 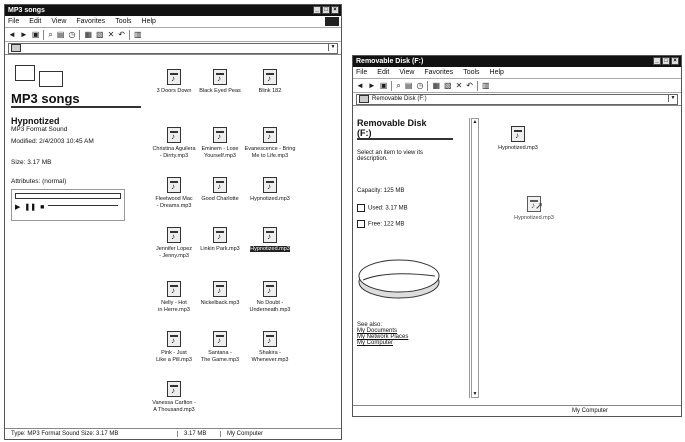 I want to click on removable-titlebar: Removable Disk (F:) _ □ ×, so click(x=517, y=61).